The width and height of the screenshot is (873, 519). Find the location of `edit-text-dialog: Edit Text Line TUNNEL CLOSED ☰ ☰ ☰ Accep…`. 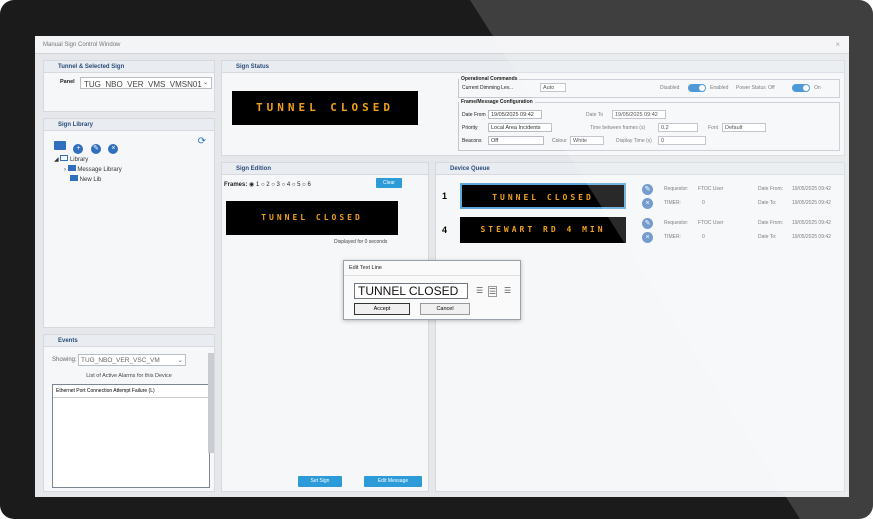

edit-text-dialog: Edit Text Line TUNNEL CLOSED ☰ ☰ ☰ Accep… is located at coordinates (432, 290).